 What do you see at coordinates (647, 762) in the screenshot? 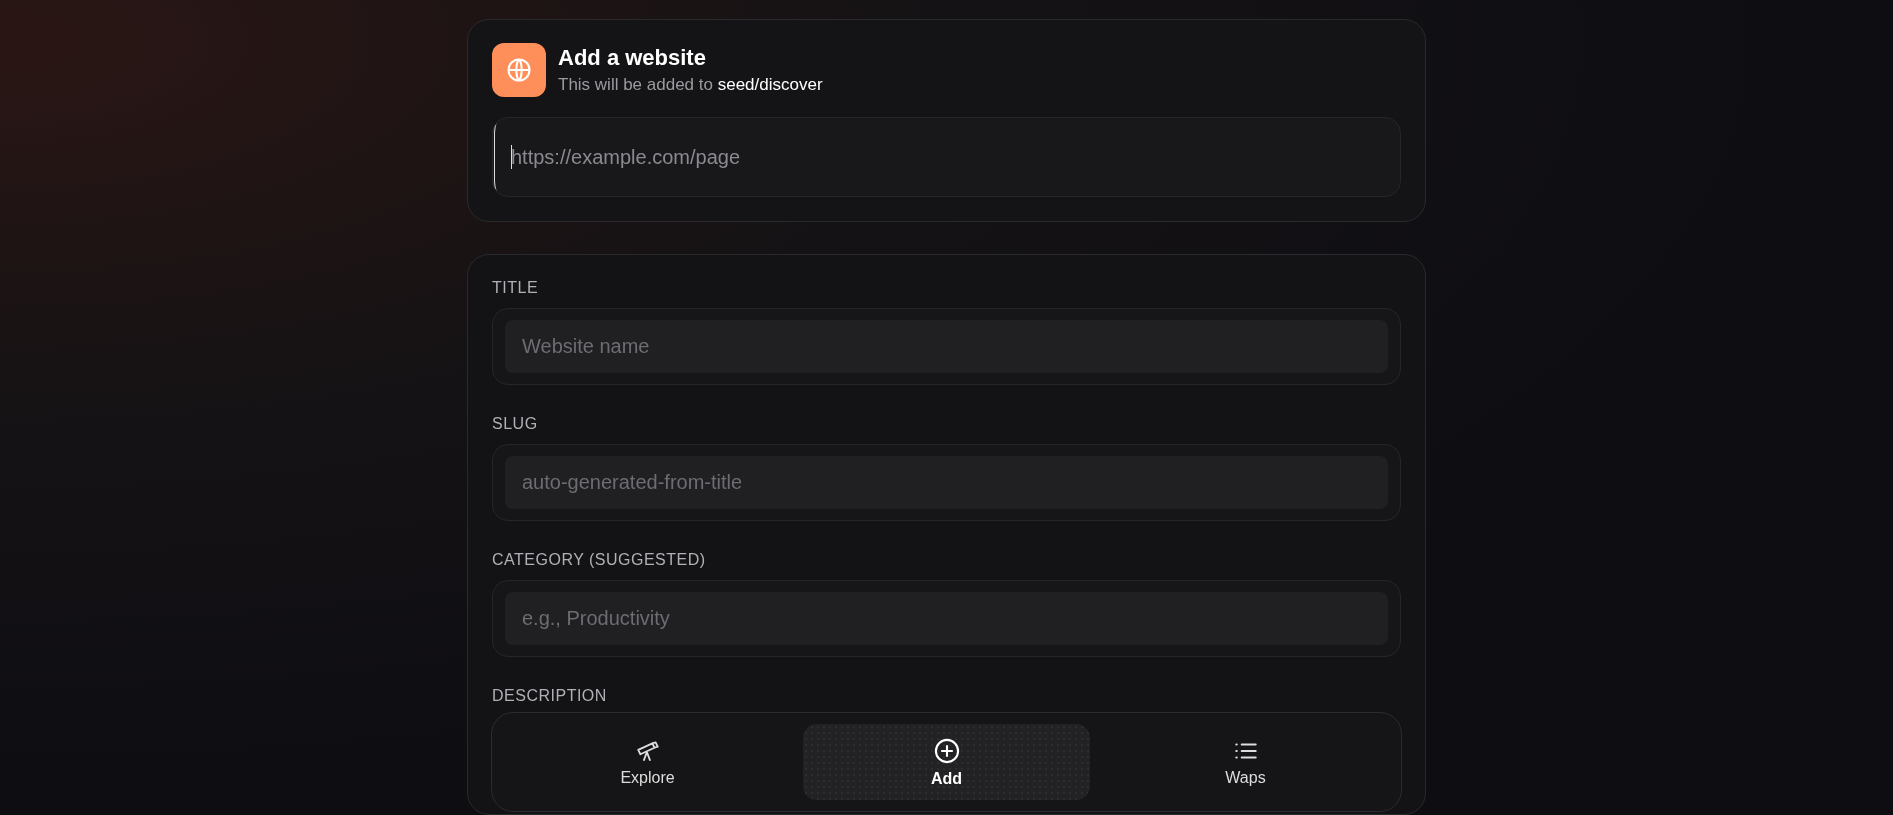
I see `nav-tab: Explore` at bounding box center [647, 762].